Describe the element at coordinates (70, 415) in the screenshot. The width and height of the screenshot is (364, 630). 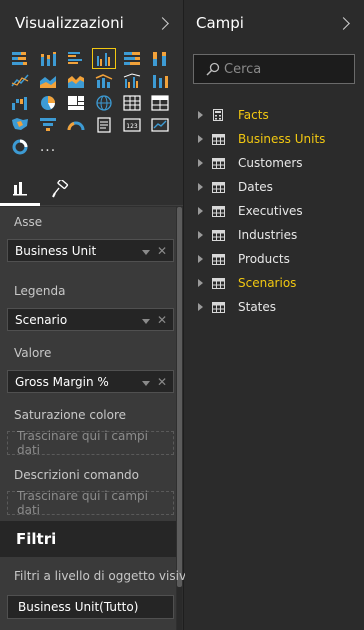
I see `color-saturation-label: Saturazione colore` at that location.